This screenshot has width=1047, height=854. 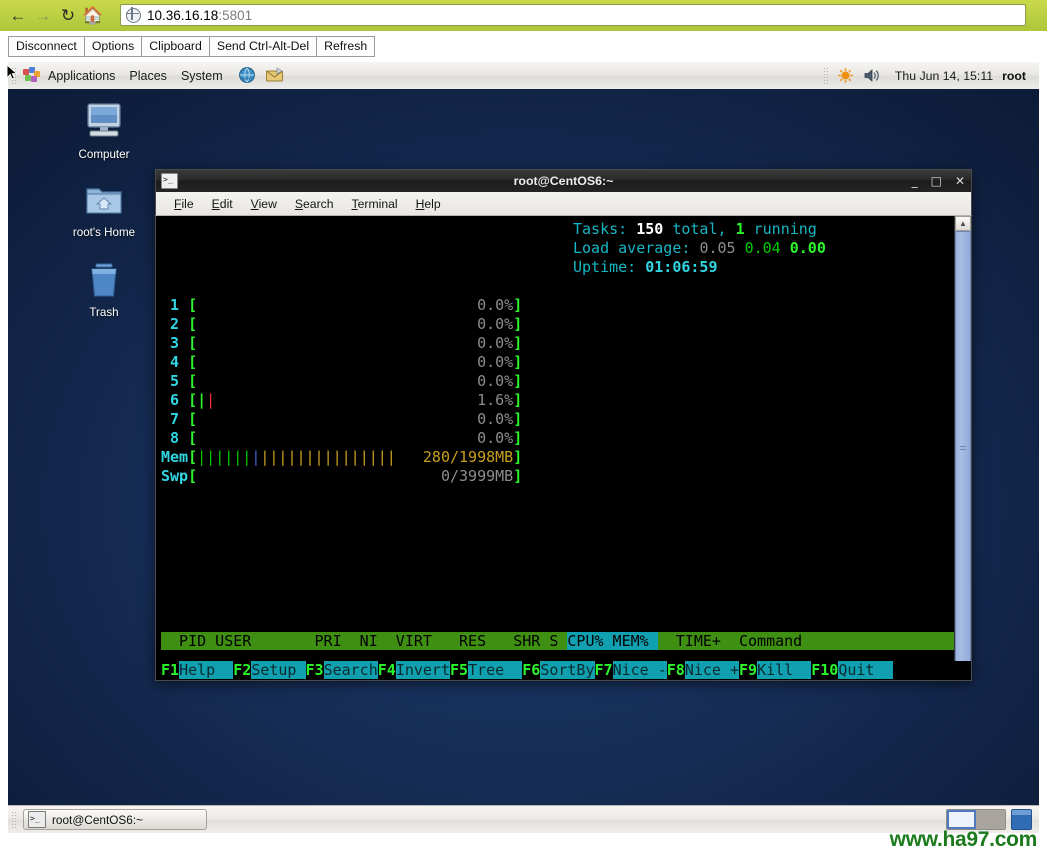 What do you see at coordinates (133, 15) in the screenshot?
I see `globe-icon` at bounding box center [133, 15].